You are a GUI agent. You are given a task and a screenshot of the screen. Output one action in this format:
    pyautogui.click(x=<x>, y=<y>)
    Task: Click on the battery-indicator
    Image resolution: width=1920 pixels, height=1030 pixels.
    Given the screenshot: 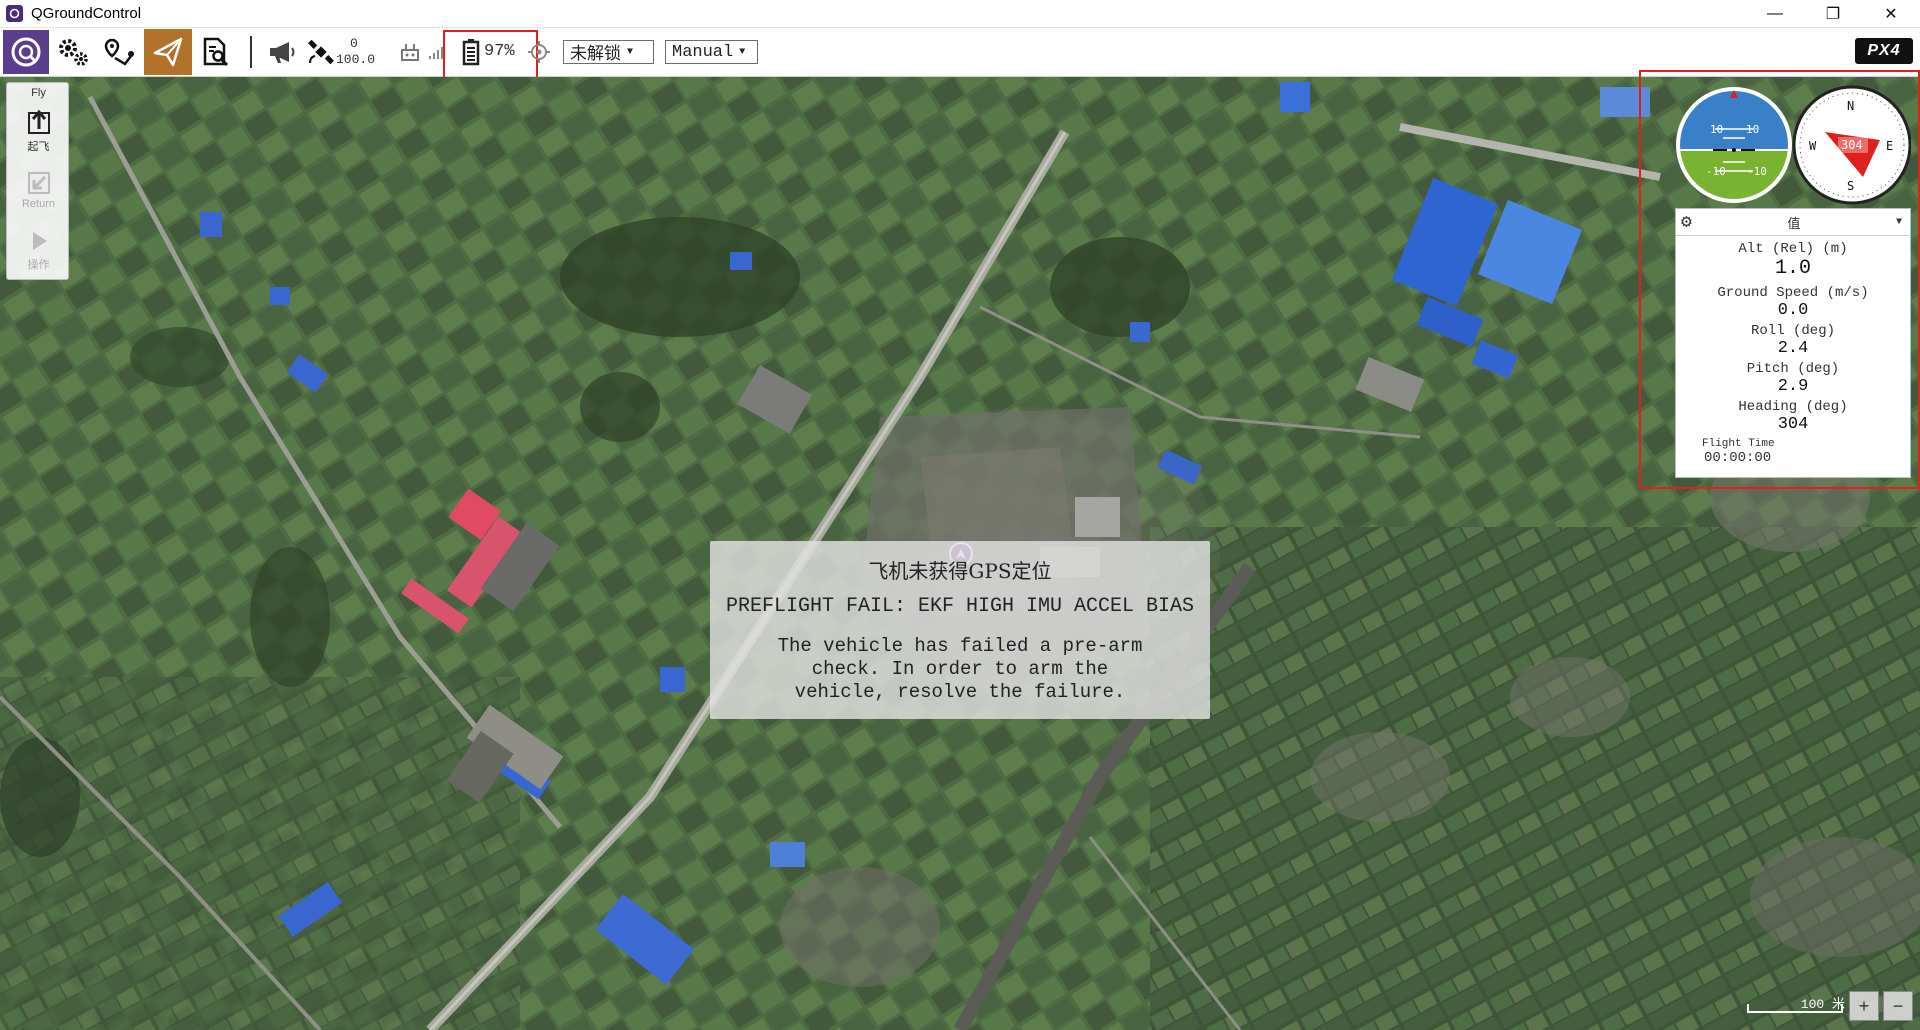 What is the action you would take?
    pyautogui.click(x=471, y=52)
    